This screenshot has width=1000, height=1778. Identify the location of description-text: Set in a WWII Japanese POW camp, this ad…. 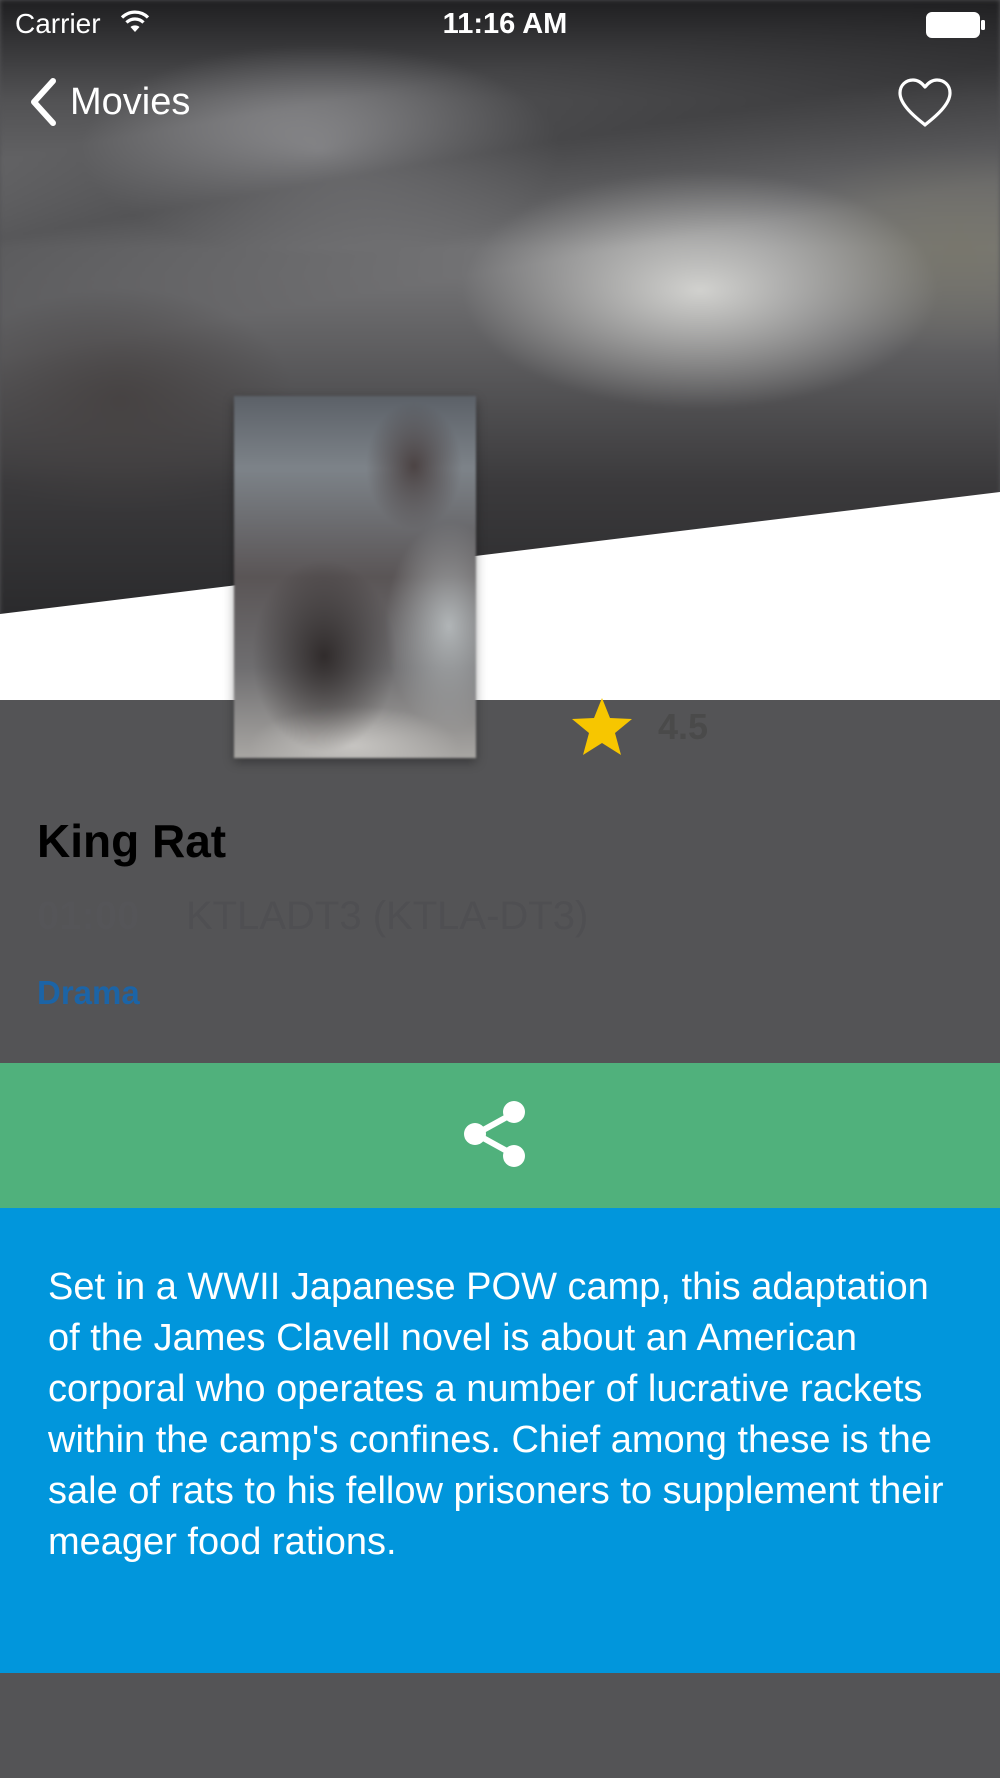
(496, 1414).